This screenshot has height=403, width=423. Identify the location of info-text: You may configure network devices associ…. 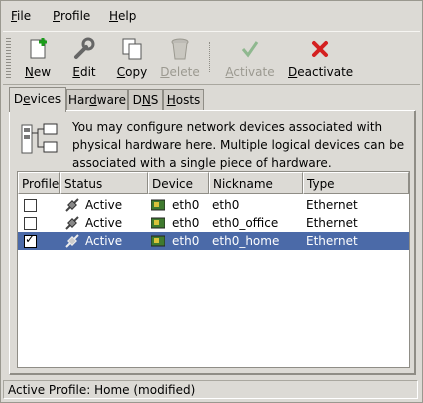
(238, 145).